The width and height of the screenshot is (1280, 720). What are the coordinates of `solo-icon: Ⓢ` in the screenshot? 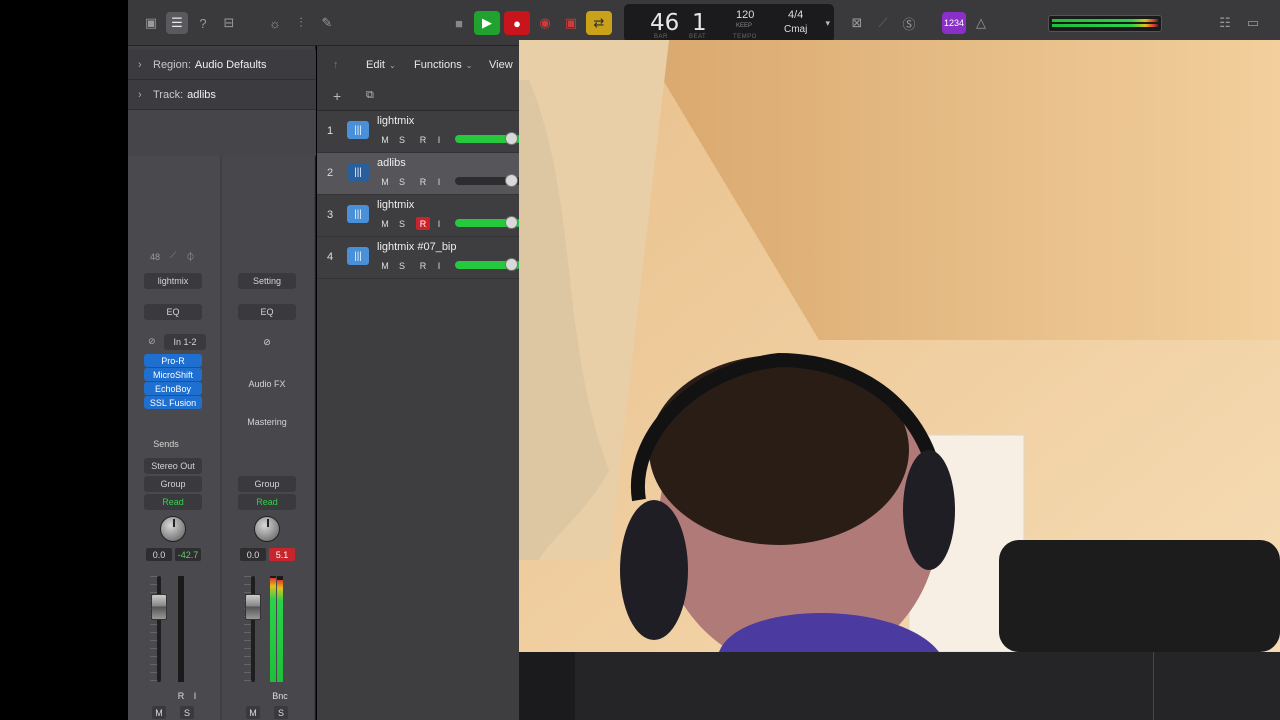 It's located at (909, 23).